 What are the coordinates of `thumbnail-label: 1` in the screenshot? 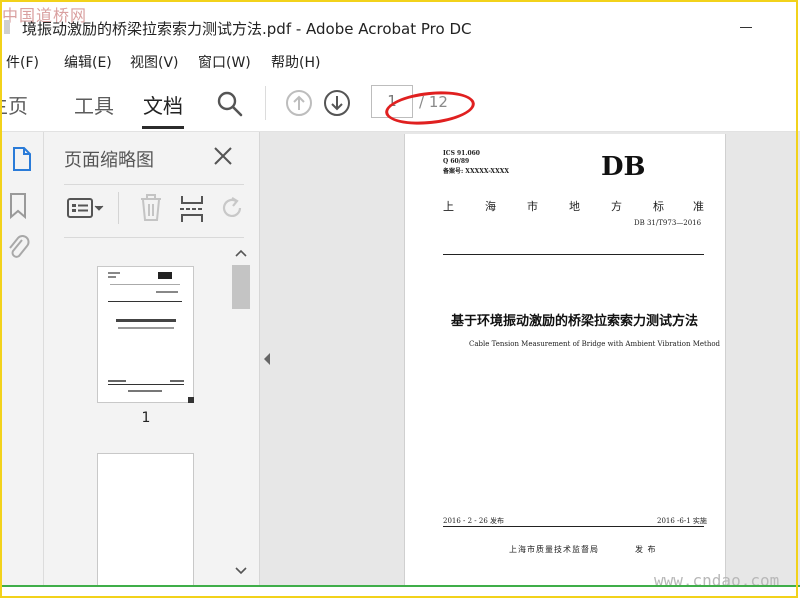 It's located at (146, 418).